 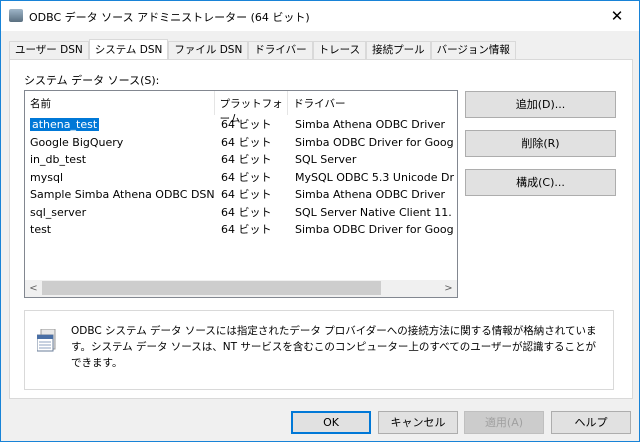 What do you see at coordinates (473, 50) in the screenshot?
I see `tab-about: バージョン情報` at bounding box center [473, 50].